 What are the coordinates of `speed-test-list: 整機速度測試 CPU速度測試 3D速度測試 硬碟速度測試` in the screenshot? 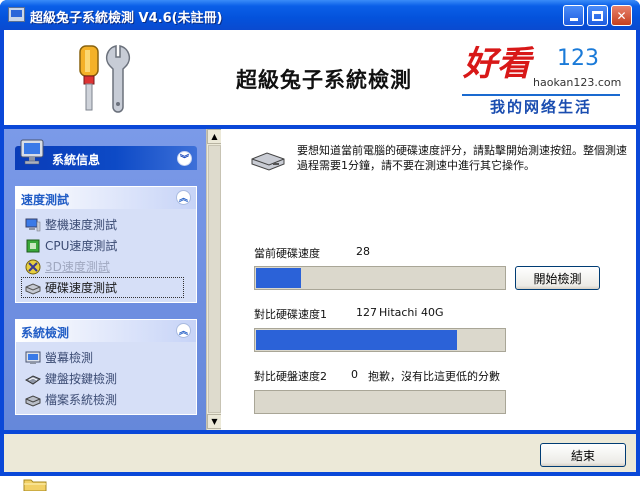 It's located at (106, 255).